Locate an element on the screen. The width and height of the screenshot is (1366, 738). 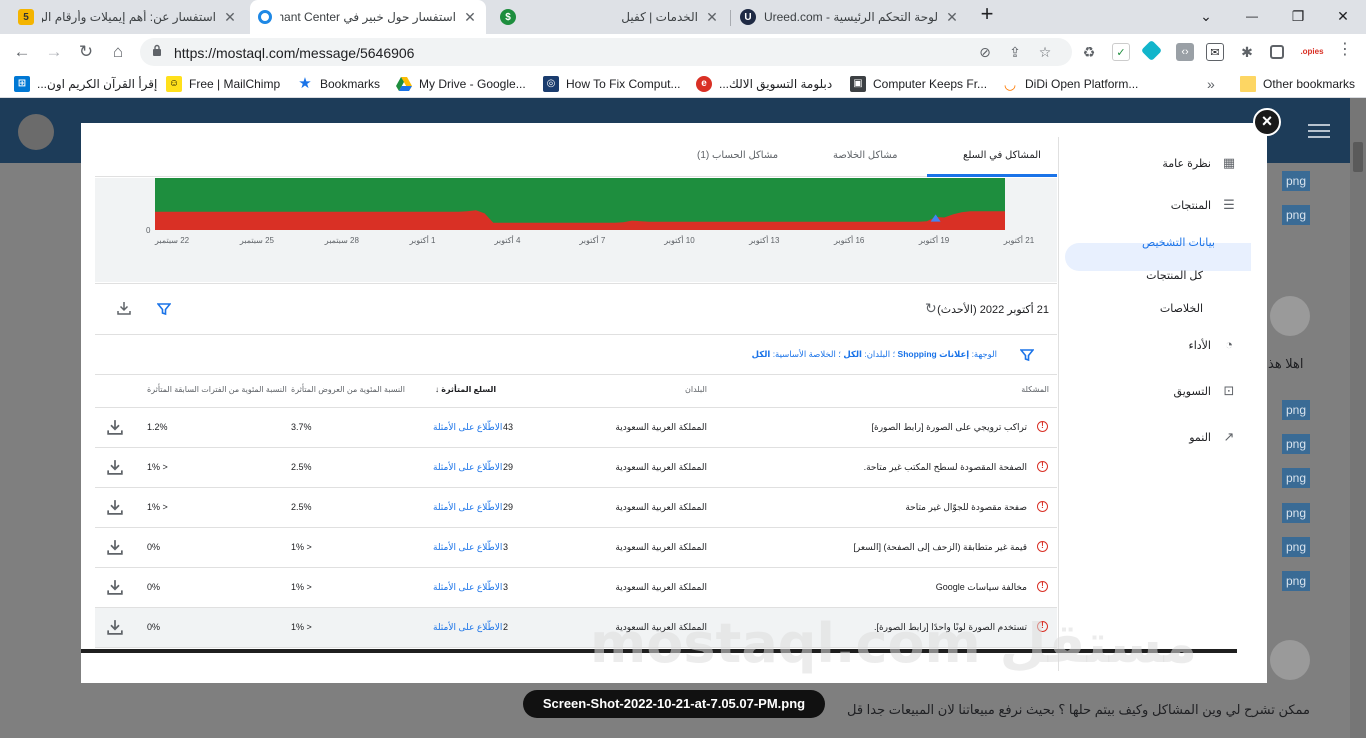
col-header-affected: السلع المتأثرة ↓ is located at coordinates (465, 389).